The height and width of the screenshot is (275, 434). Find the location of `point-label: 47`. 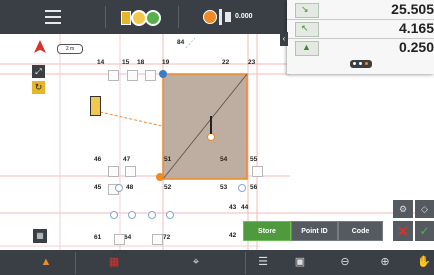

point-label: 47 is located at coordinates (127, 159).